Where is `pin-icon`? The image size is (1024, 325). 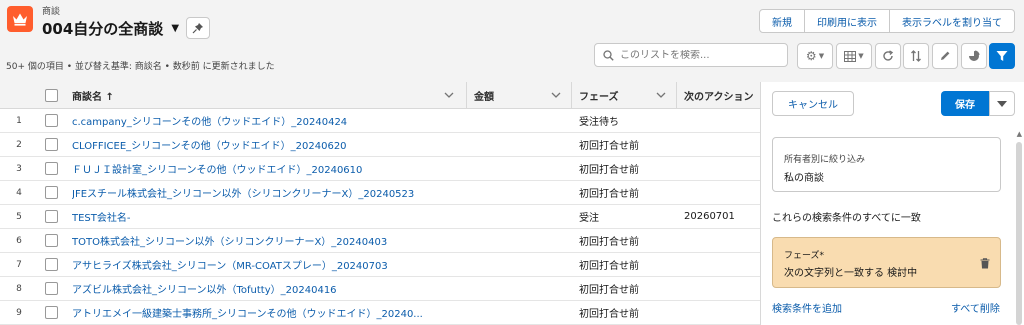
pin-icon is located at coordinates (197, 28).